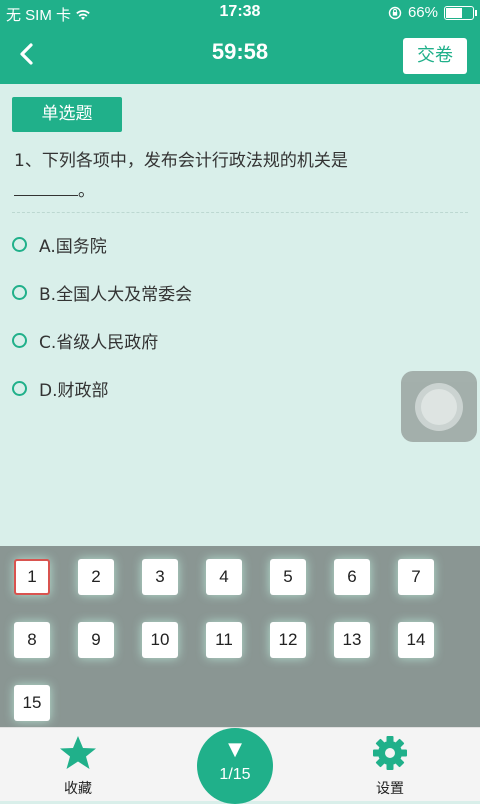  Describe the element at coordinates (416, 640) in the screenshot. I see `question-number-button: 14` at that location.